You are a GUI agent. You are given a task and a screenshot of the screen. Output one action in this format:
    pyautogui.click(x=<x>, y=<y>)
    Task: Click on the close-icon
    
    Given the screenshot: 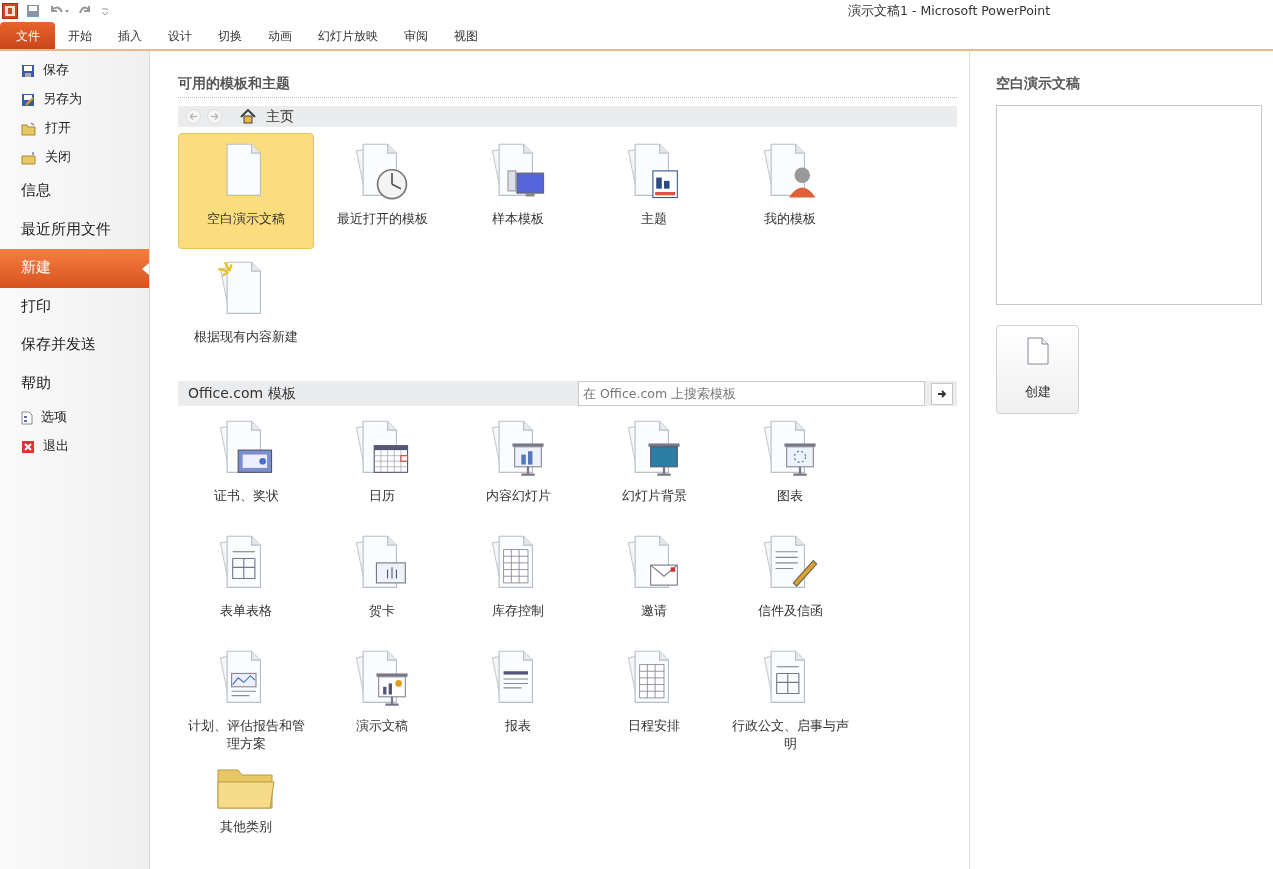 What is the action you would take?
    pyautogui.click(x=28, y=446)
    